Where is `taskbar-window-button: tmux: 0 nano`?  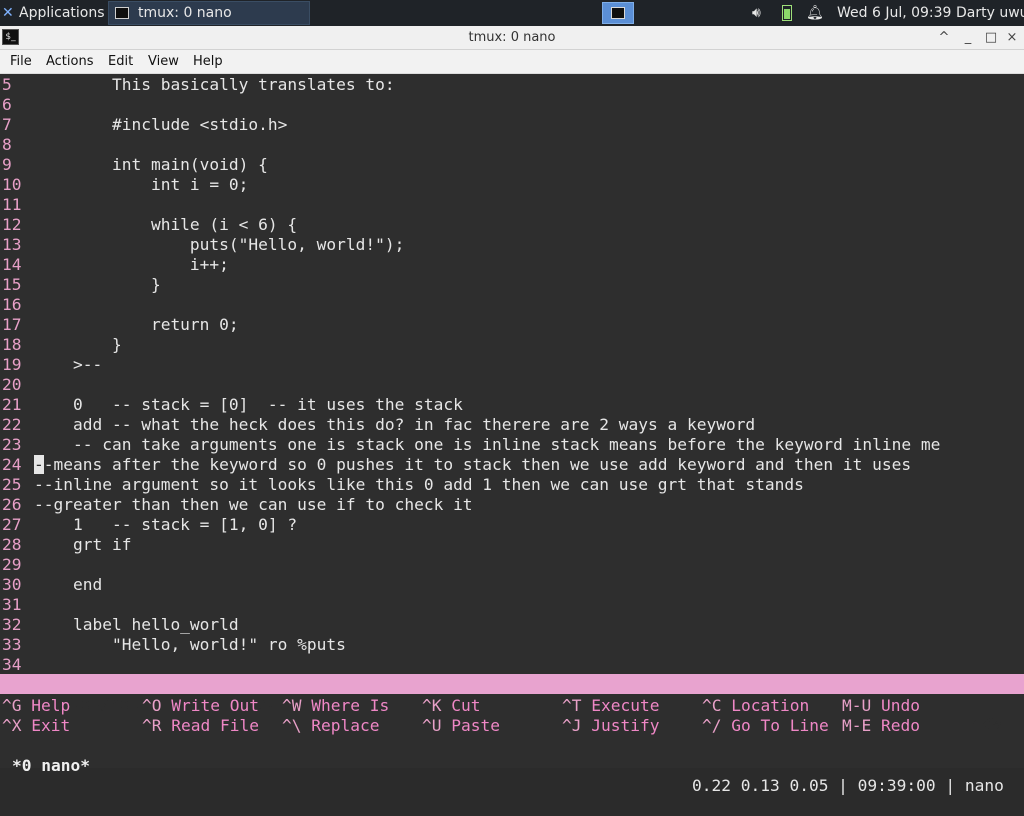
taskbar-window-button: tmux: 0 nano is located at coordinates (209, 13).